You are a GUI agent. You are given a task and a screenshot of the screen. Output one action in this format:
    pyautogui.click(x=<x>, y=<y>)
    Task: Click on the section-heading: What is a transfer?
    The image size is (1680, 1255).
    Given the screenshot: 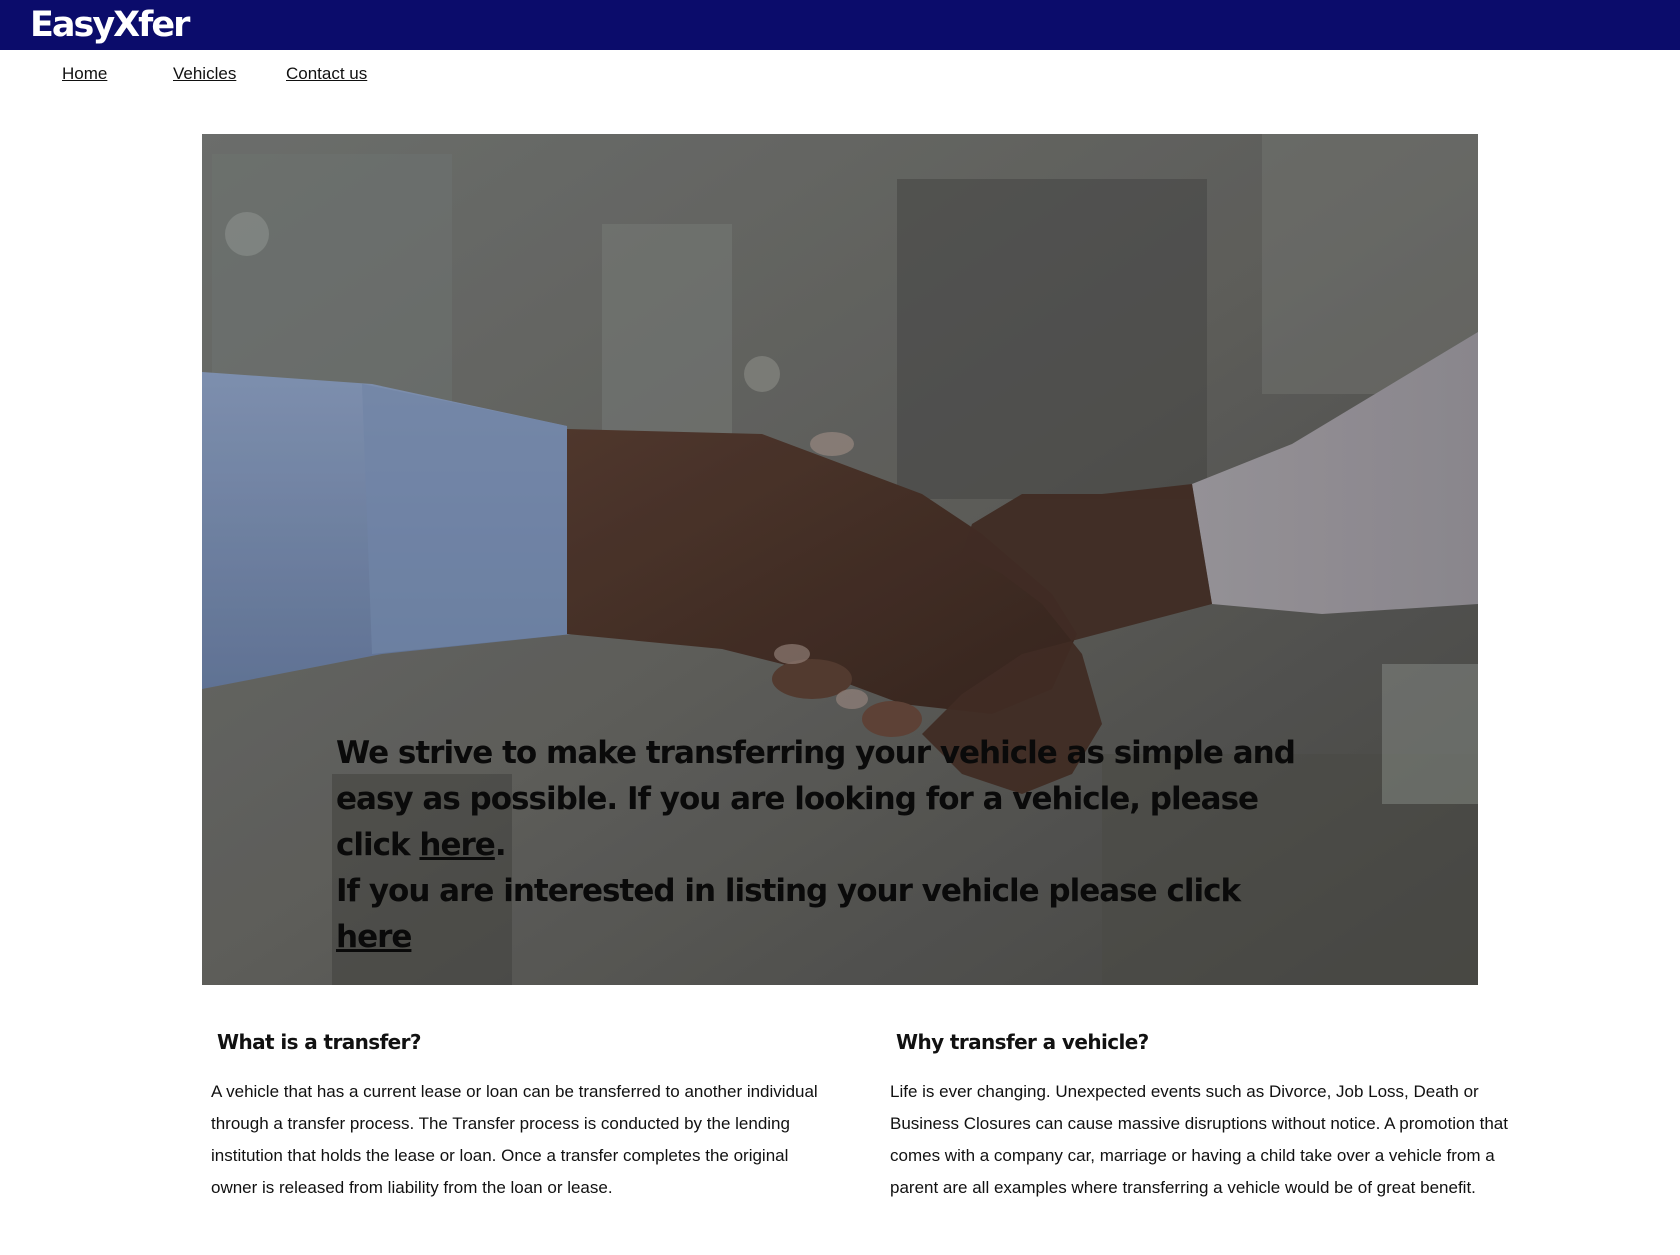 What is the action you would take?
    pyautogui.click(x=319, y=1042)
    